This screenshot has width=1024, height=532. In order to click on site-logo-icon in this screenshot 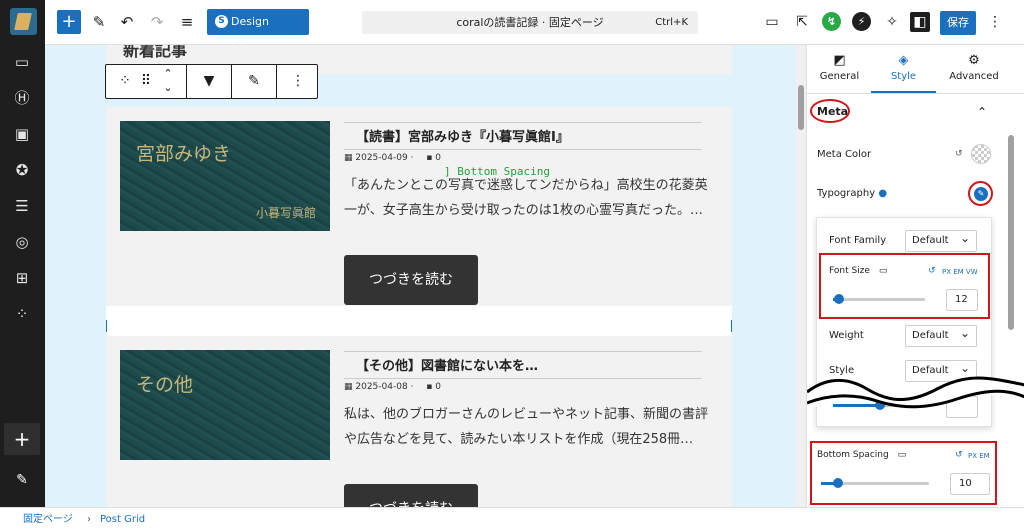, I will do `click(23, 21)`.